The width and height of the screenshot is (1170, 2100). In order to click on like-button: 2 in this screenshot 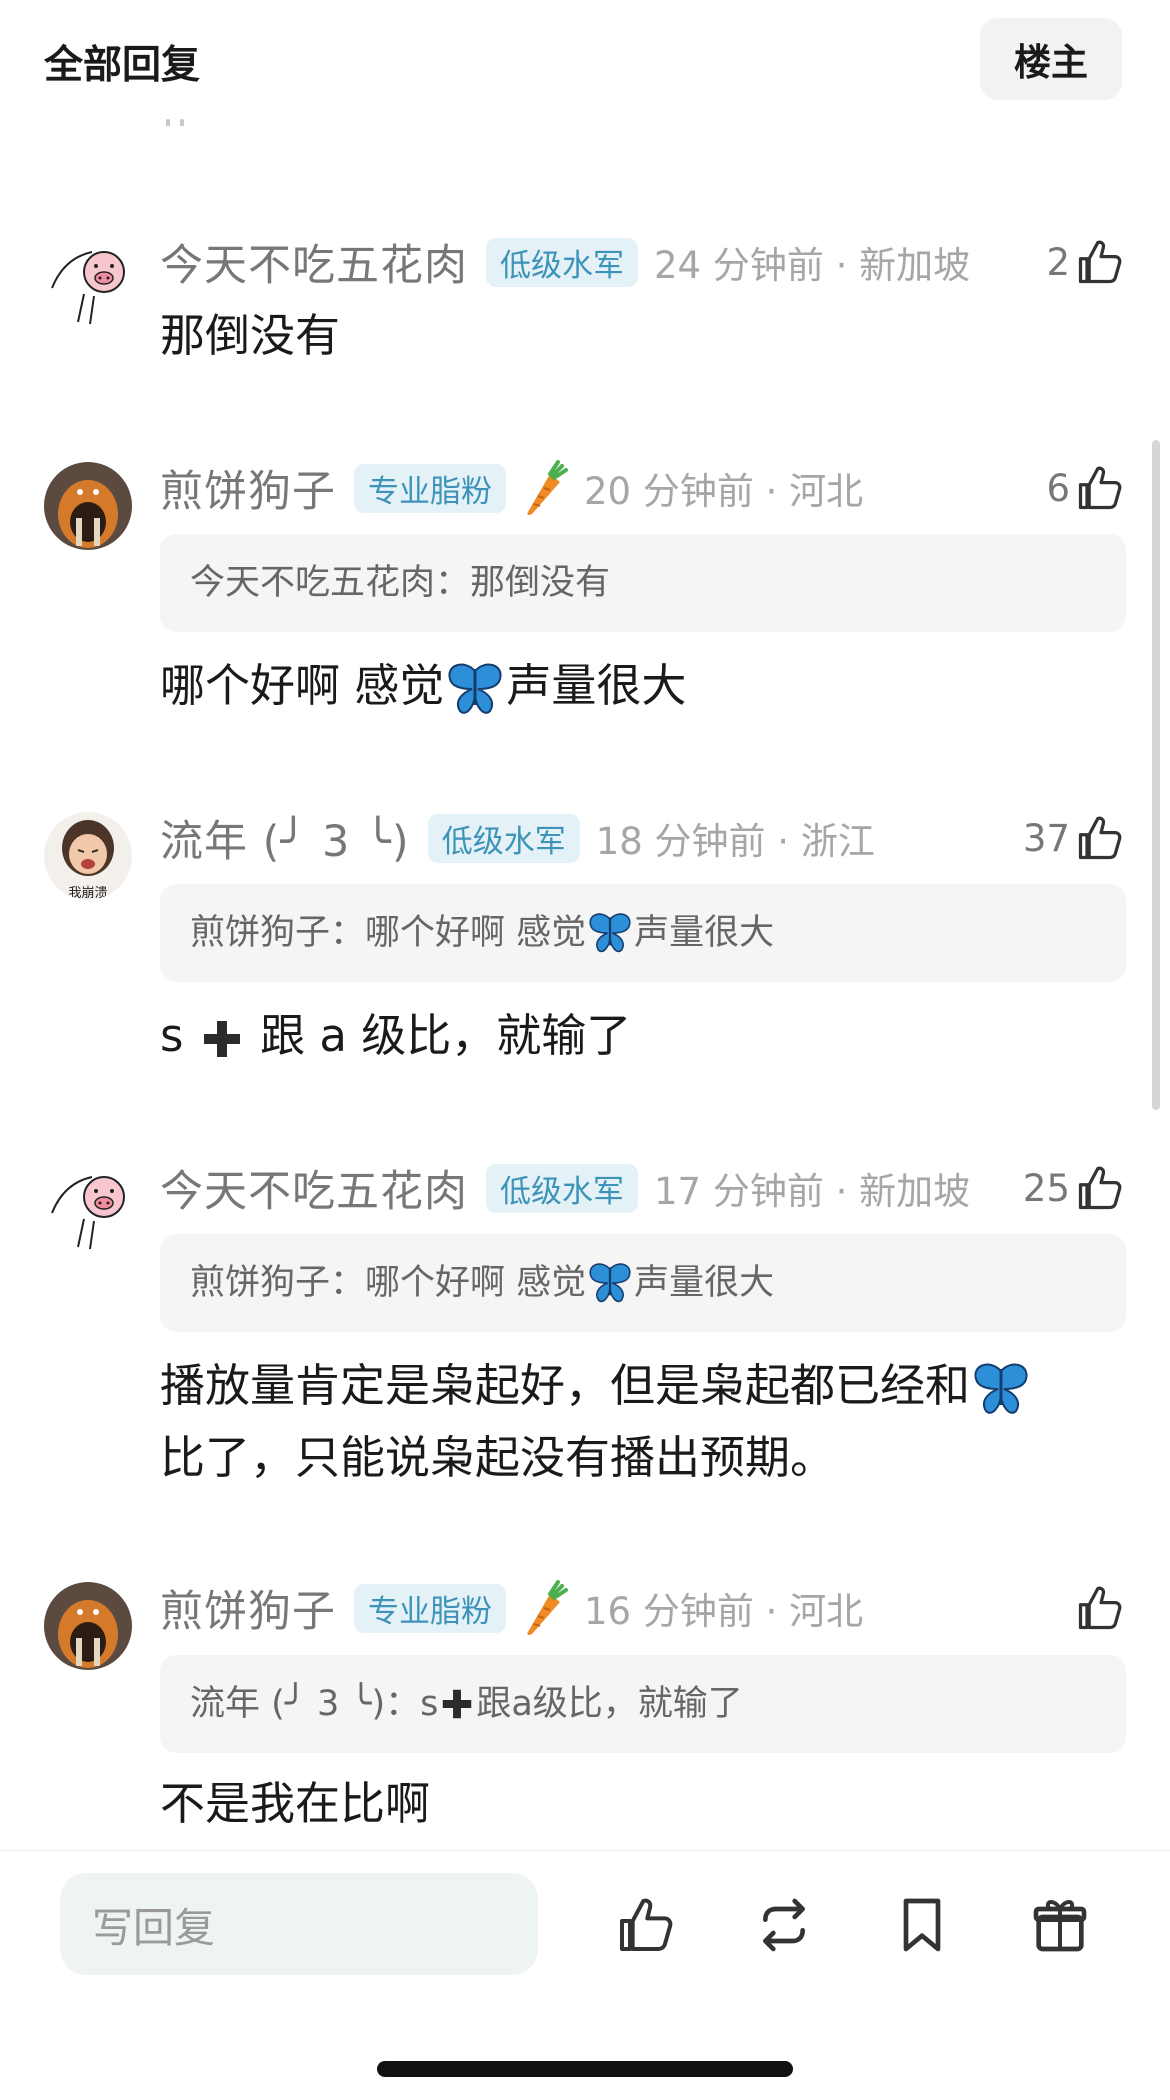, I will do `click(1086, 262)`.